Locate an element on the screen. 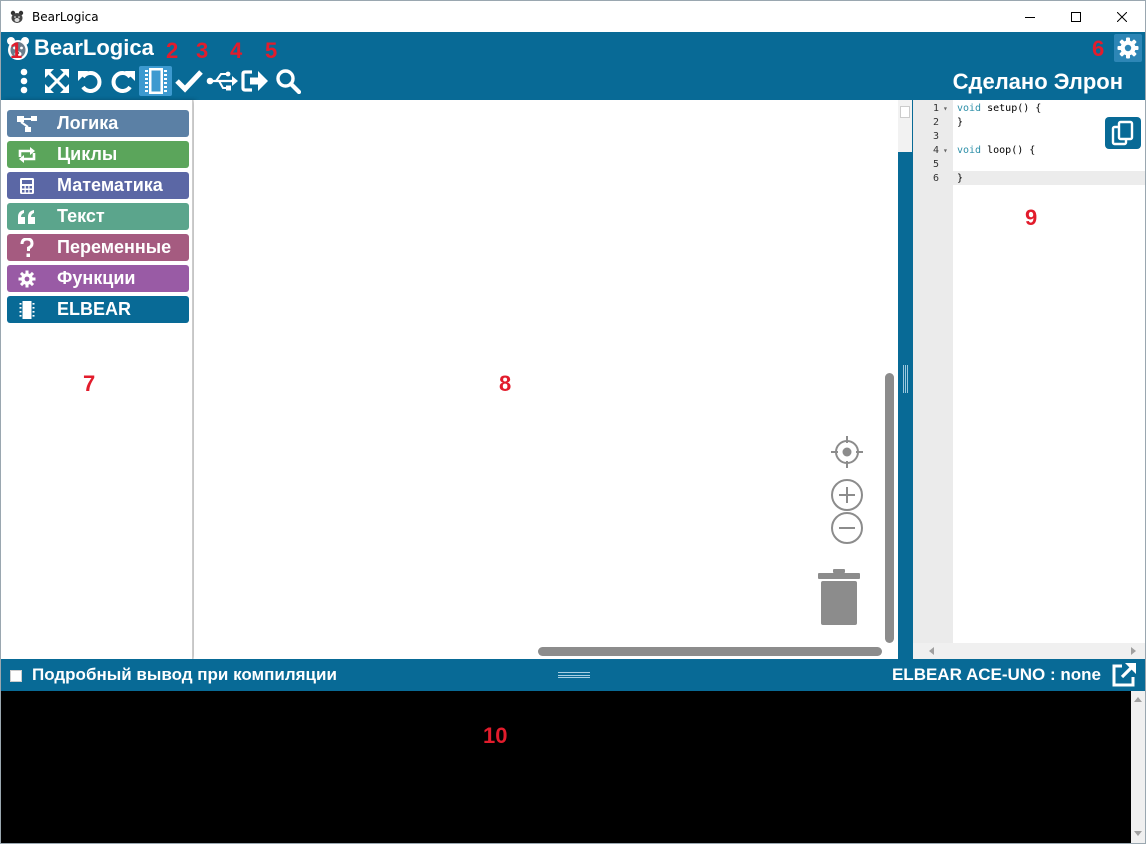 This screenshot has height=844, width=1146. category-math: Математика is located at coordinates (98, 185).